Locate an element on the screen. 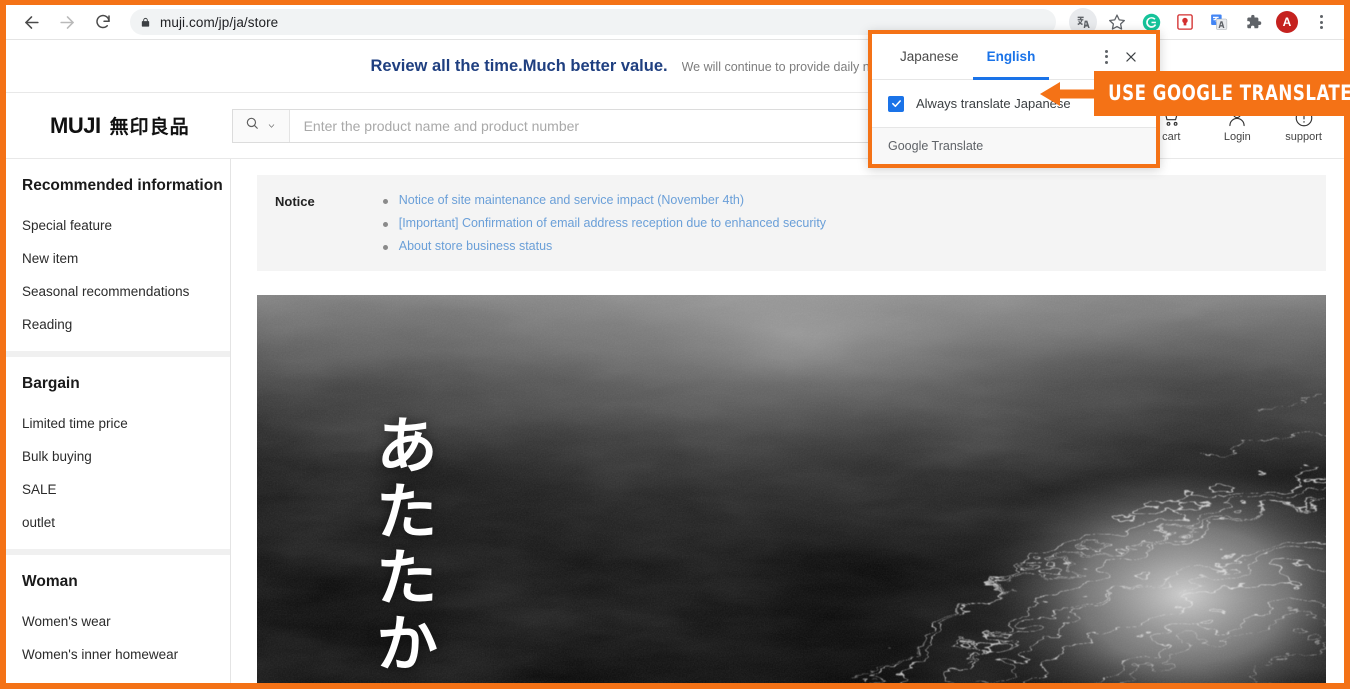 This screenshot has height=689, width=1350. sidebar-item-special-feature: Special feature is located at coordinates (126, 225).